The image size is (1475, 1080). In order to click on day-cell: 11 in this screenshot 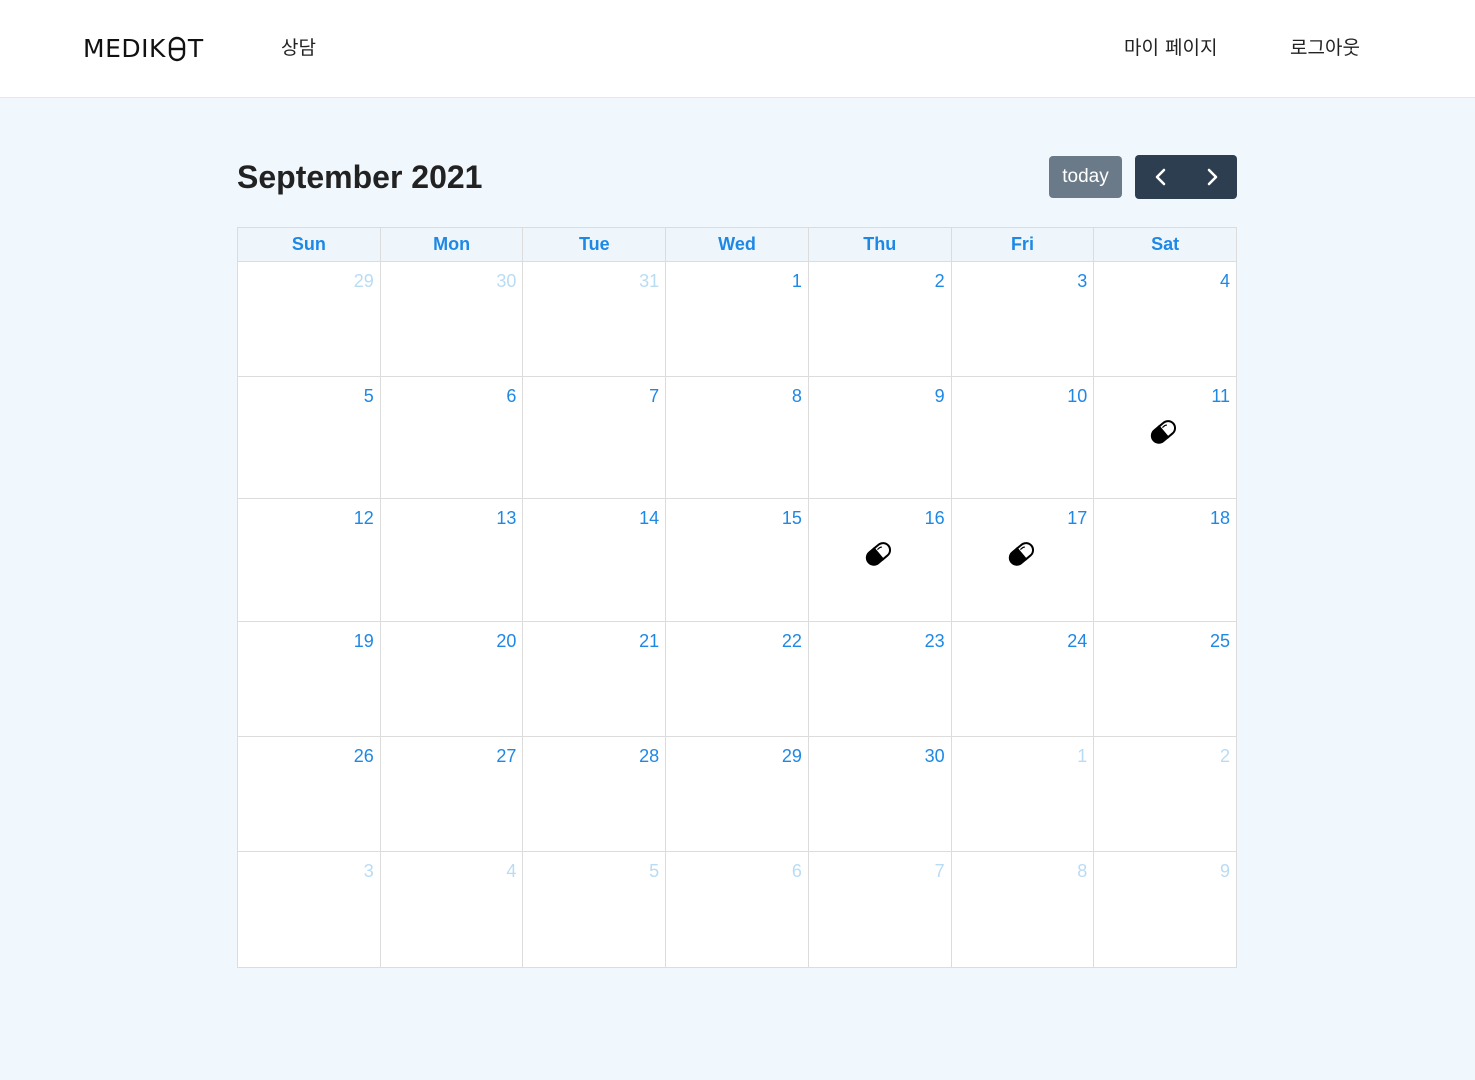, I will do `click(1165, 437)`.